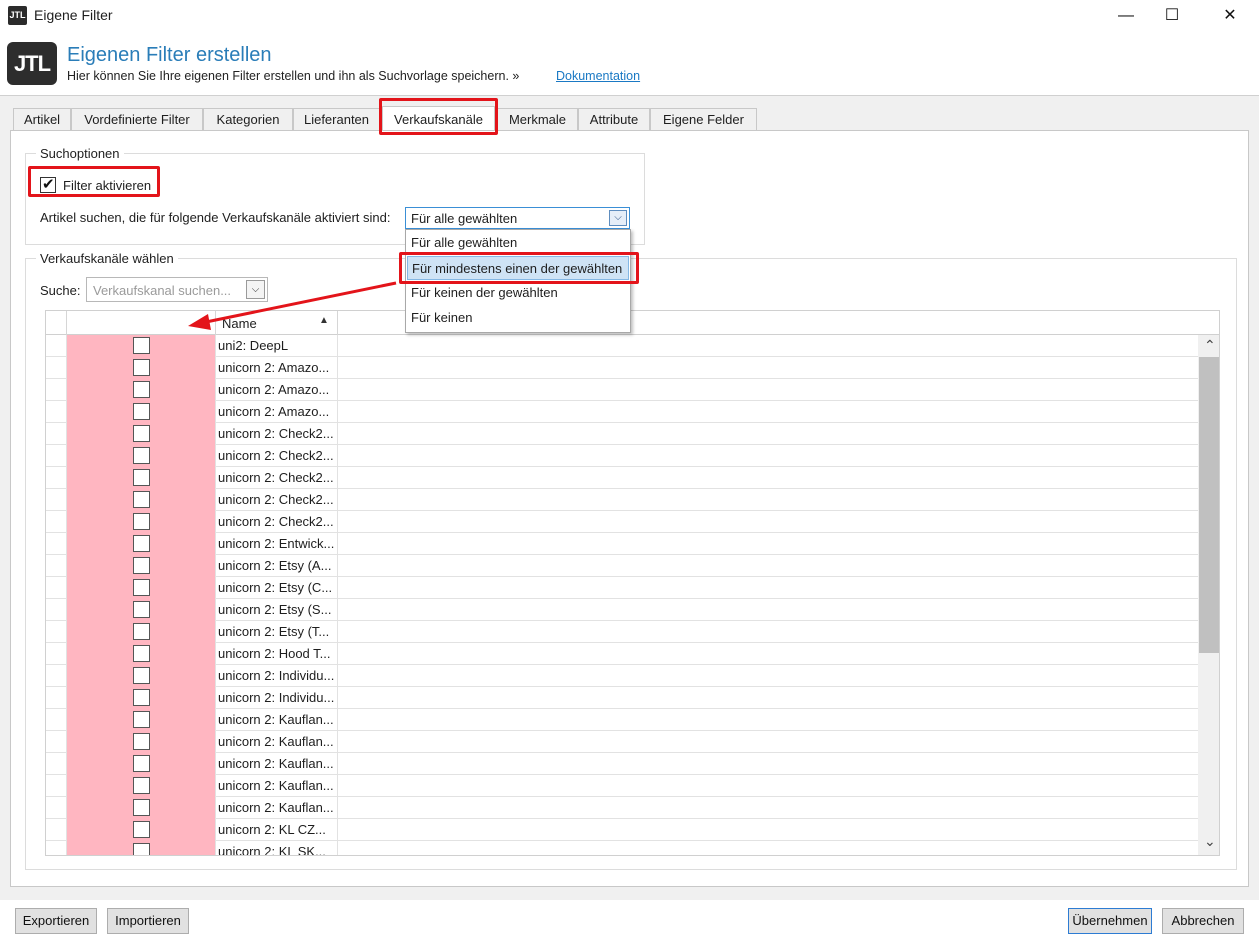 The height and width of the screenshot is (947, 1259). I want to click on cancel-button: Abbrechen, so click(1203, 921).